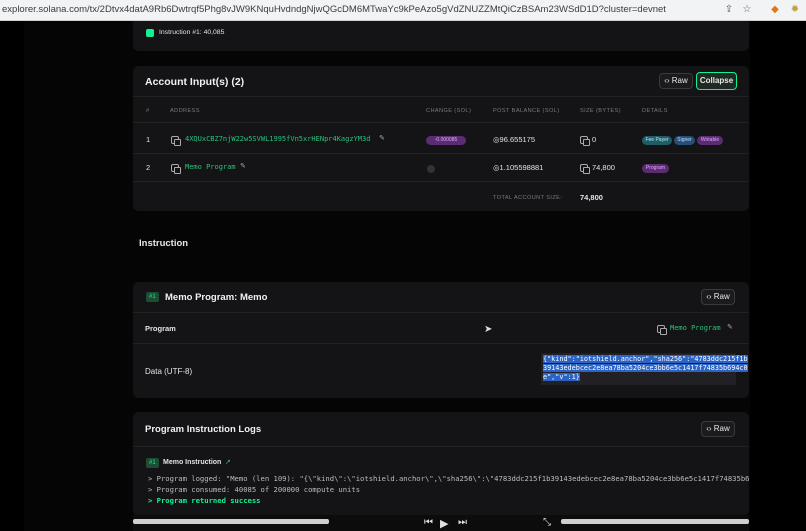  I want to click on col-header-post-balance: POST BALANCE (SOL), so click(526, 111).